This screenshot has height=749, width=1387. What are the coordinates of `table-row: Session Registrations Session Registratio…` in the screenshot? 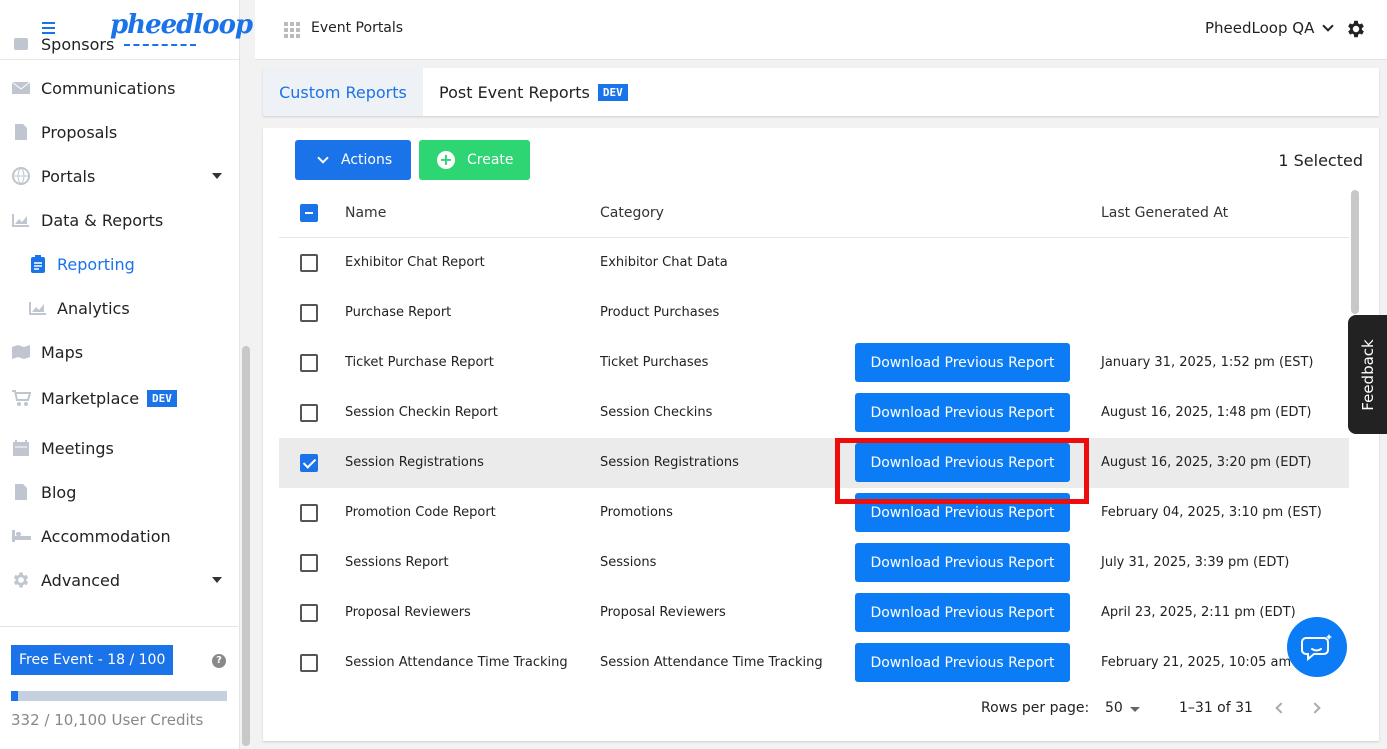 It's located at (814, 463).